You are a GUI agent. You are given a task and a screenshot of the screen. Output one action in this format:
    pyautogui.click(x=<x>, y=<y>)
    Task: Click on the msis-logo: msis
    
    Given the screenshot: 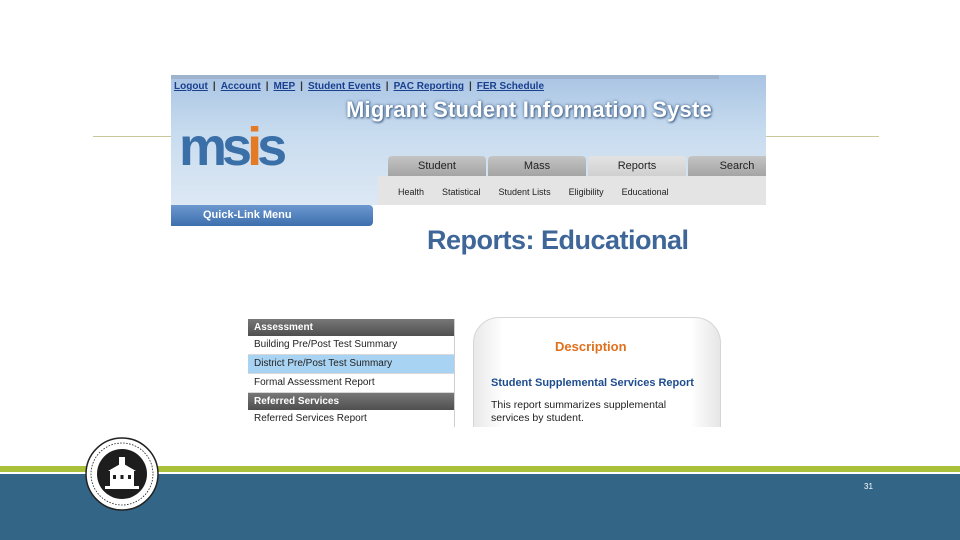 What is the action you would take?
    pyautogui.click(x=233, y=147)
    